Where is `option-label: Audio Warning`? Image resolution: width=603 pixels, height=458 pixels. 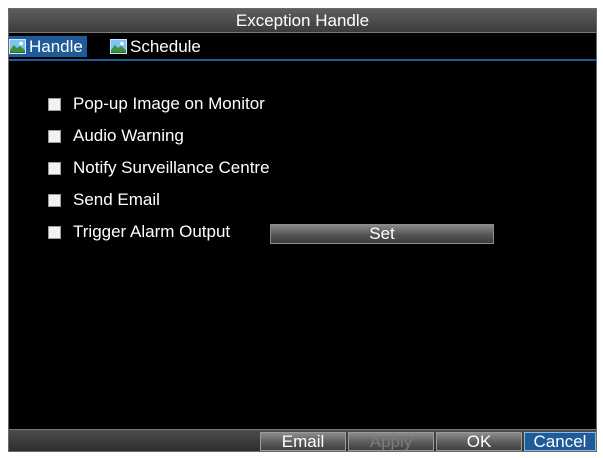
option-label: Audio Warning is located at coordinates (128, 135).